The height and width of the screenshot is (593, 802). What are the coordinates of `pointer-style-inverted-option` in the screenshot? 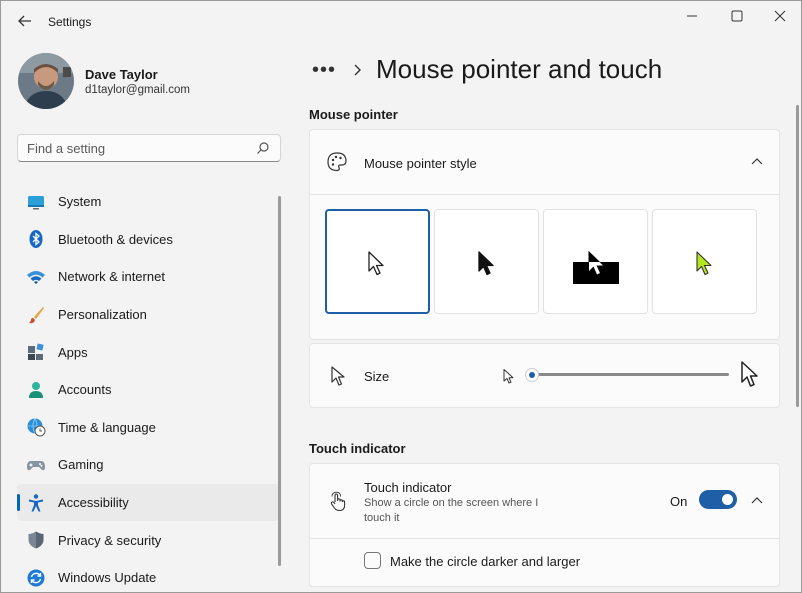 It's located at (595, 261).